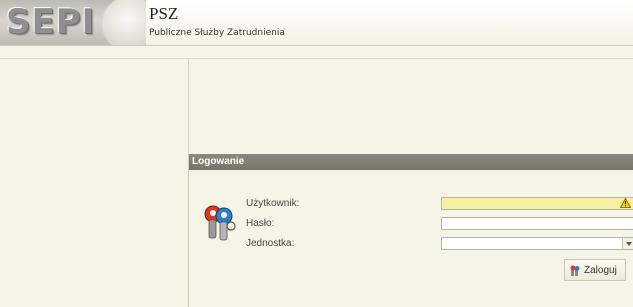  I want to click on app-subtitle: Publiczne Służby Zatrudnienia, so click(217, 33).